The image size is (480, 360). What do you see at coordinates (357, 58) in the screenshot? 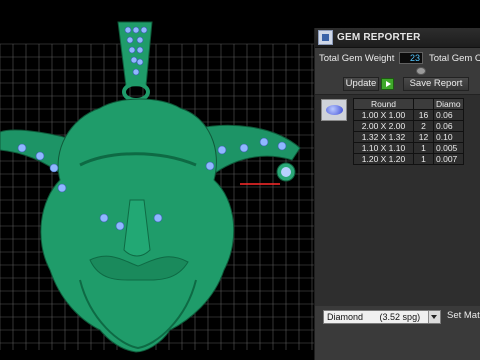
I see `total-gem-weight-label: Total Gem Weight` at bounding box center [357, 58].